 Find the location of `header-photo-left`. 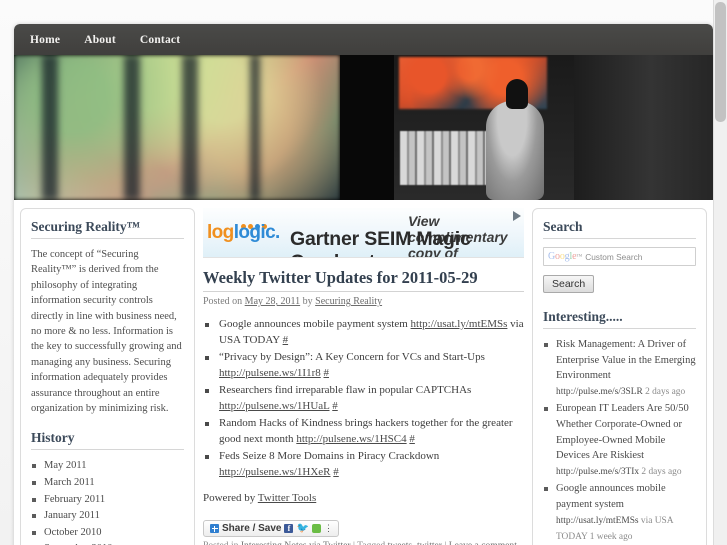

header-photo-left is located at coordinates (177, 127).